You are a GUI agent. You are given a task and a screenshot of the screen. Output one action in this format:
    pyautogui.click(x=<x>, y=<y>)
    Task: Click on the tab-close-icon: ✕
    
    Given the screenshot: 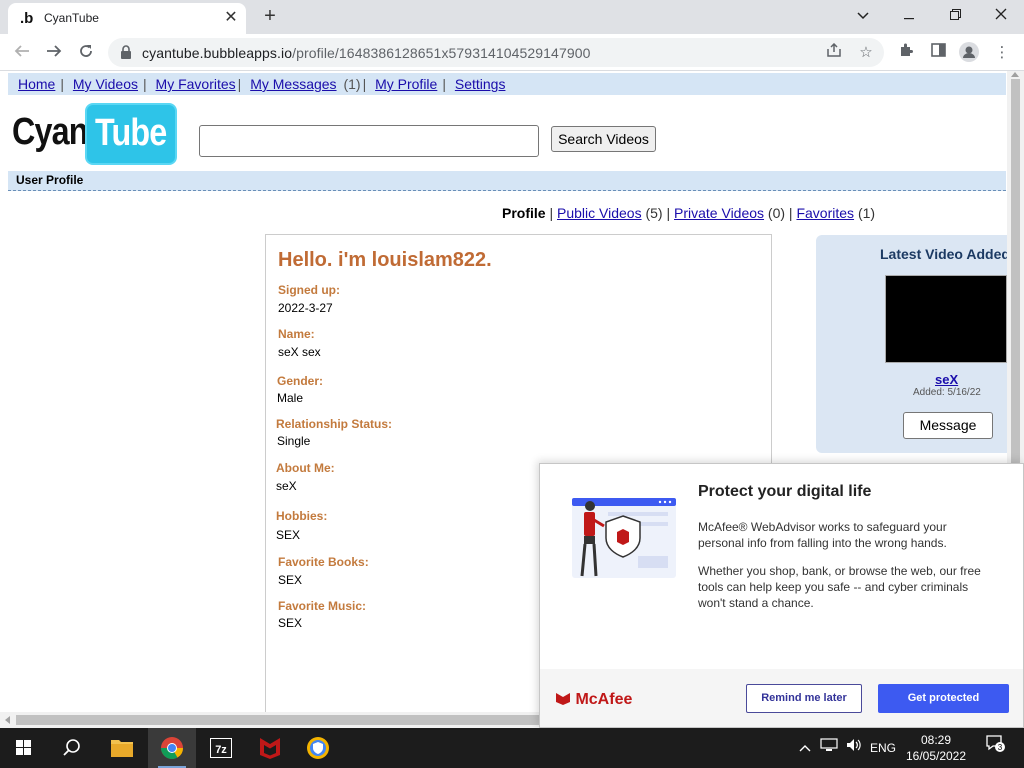 What is the action you would take?
    pyautogui.click(x=231, y=18)
    